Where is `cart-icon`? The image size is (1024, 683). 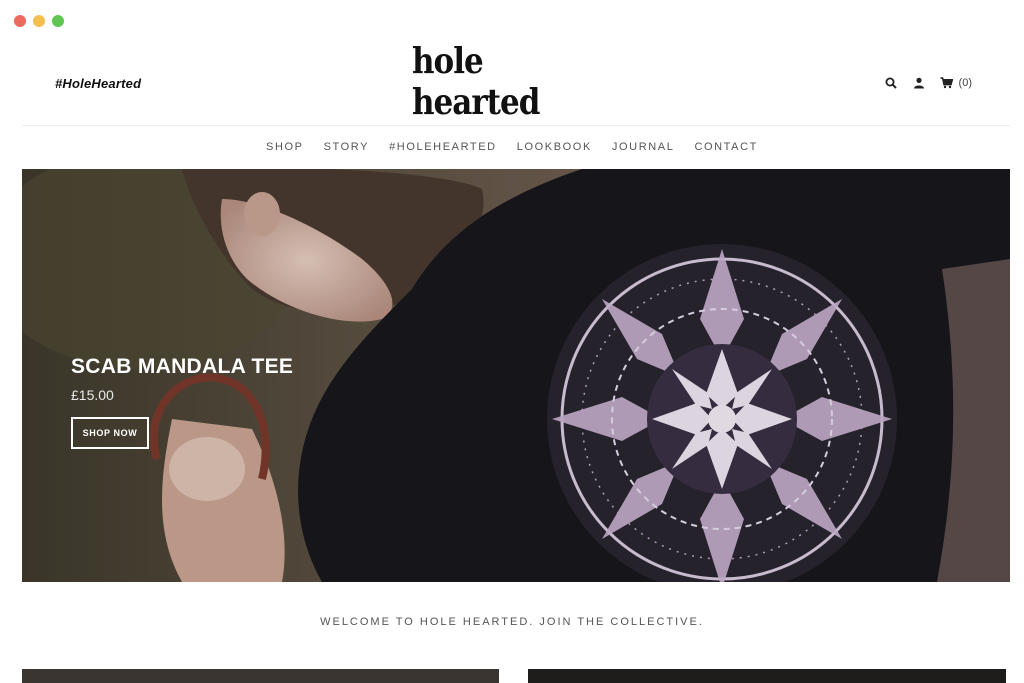 cart-icon is located at coordinates (947, 83).